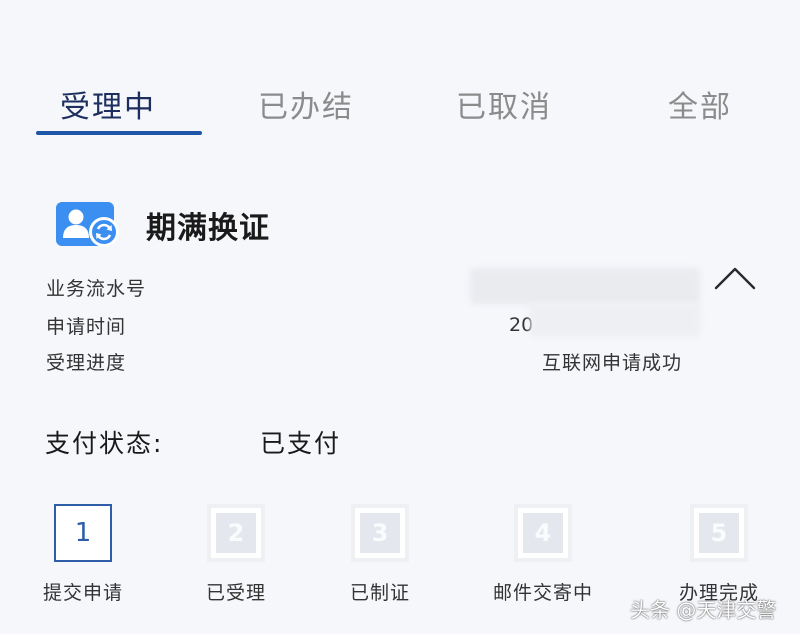  I want to click on step-number-box: 1, so click(83, 533).